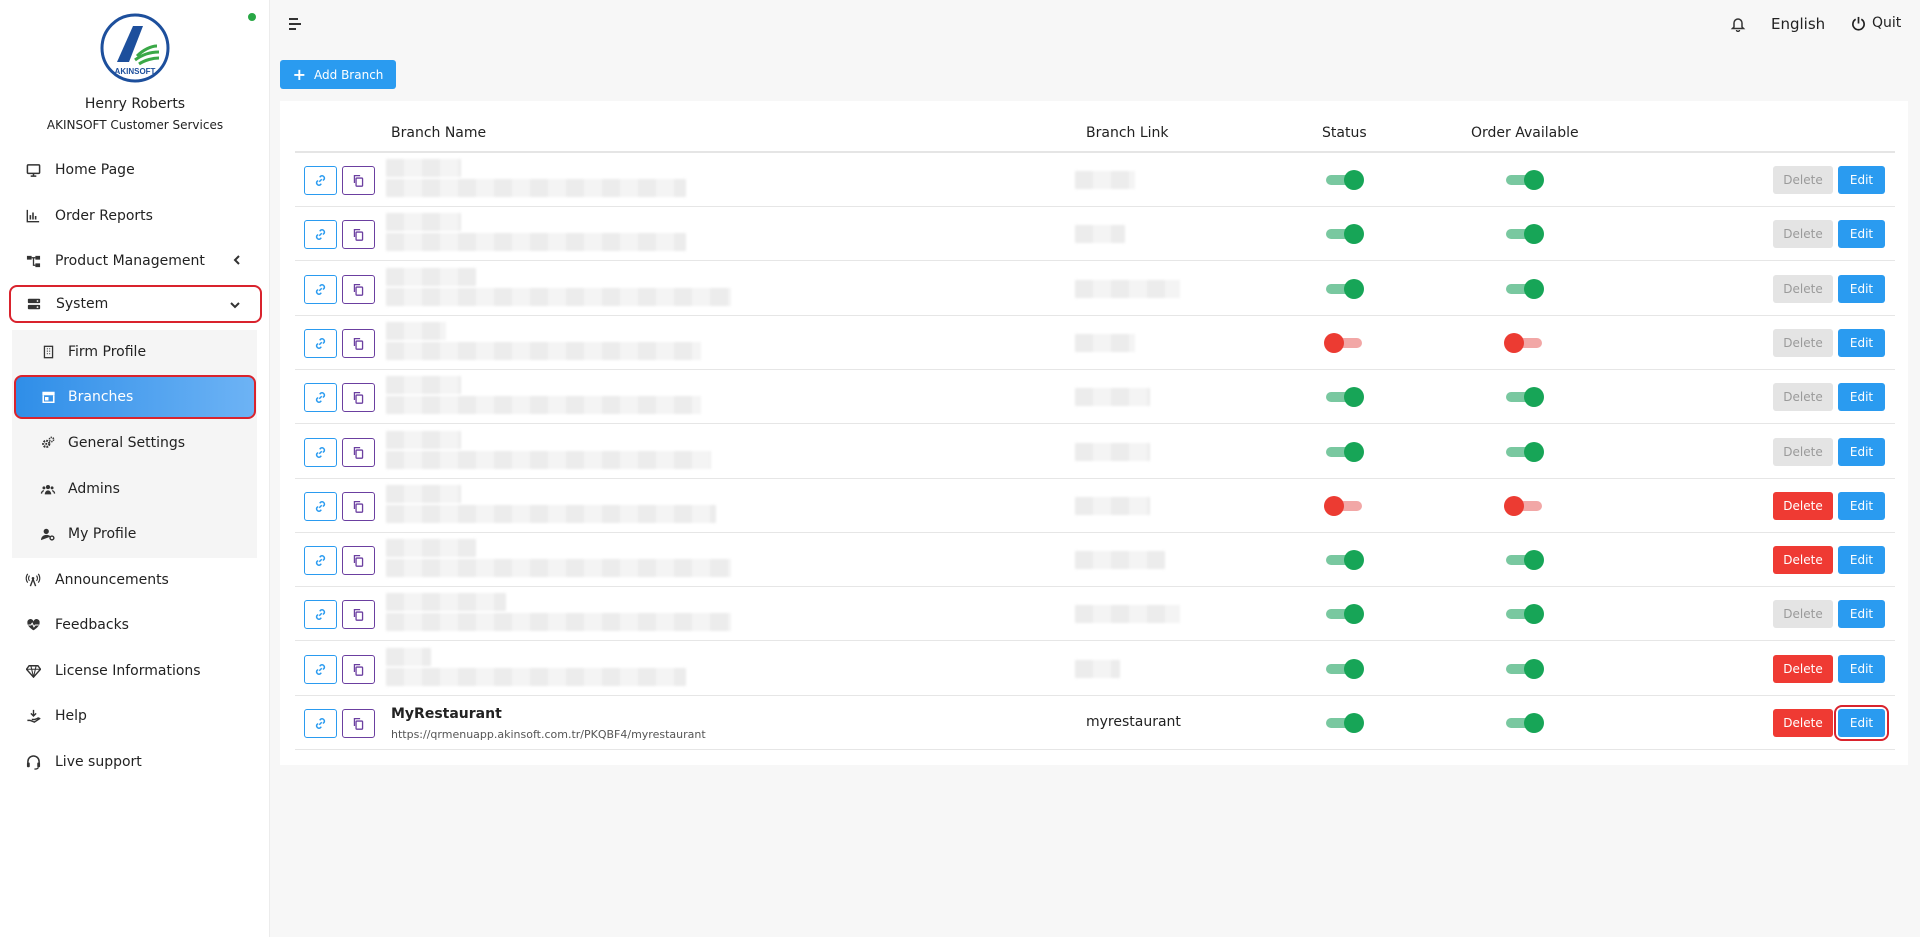 The image size is (1920, 937). What do you see at coordinates (338, 74) in the screenshot?
I see `add-branch-button: + Add Branch` at bounding box center [338, 74].